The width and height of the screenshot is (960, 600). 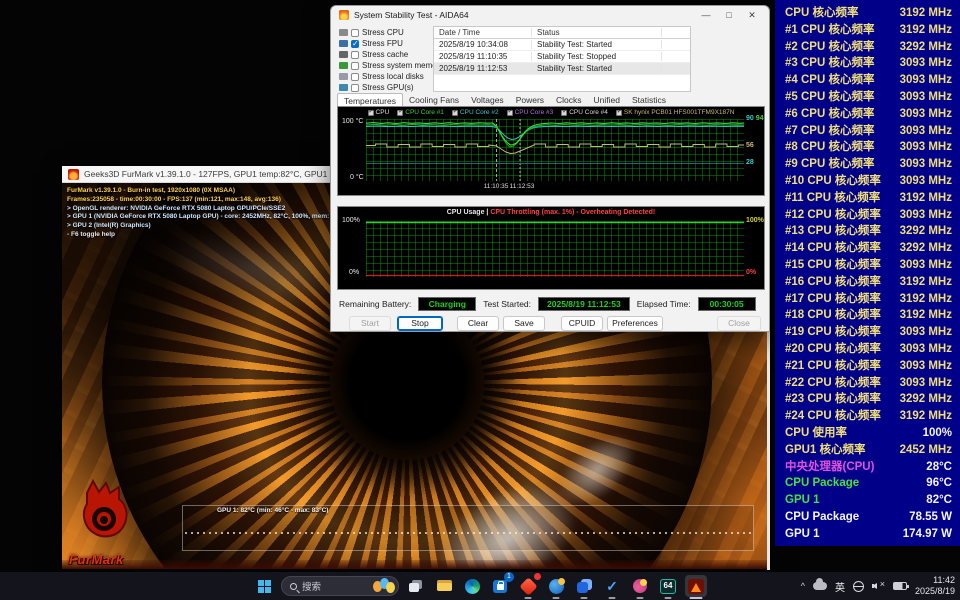 I want to click on photos-app-button, so click(x=640, y=587).